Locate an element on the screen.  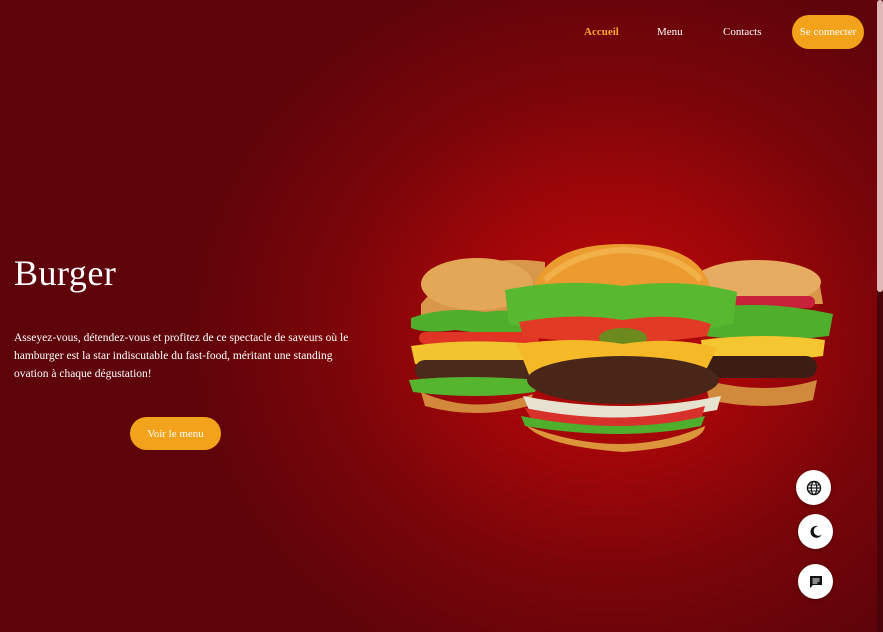
theme-toggle-button is located at coordinates (815, 531).